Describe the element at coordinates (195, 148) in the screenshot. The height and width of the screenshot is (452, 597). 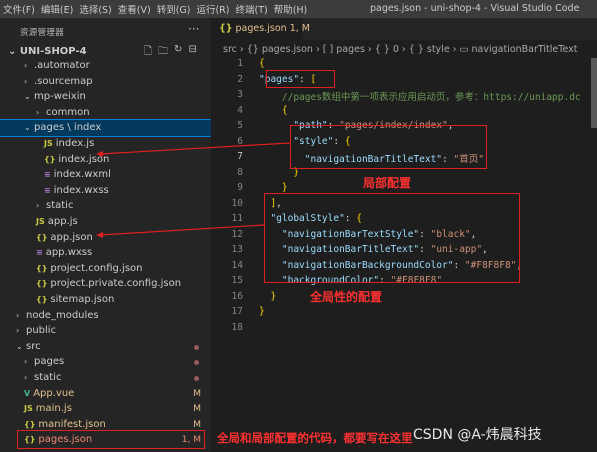
I see `arrow-index-json` at that location.